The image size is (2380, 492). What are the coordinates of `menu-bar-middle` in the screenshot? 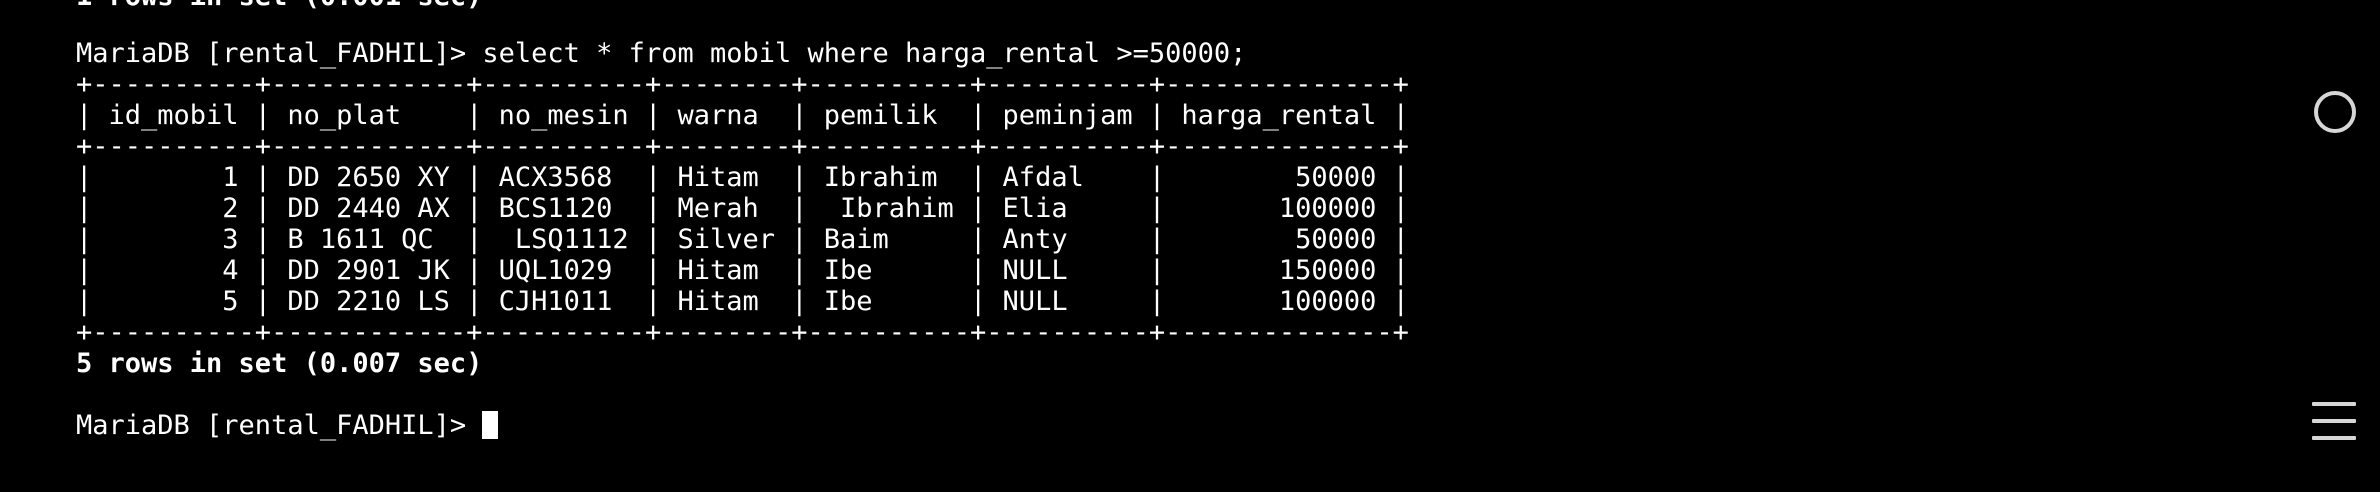 It's located at (2334, 421).